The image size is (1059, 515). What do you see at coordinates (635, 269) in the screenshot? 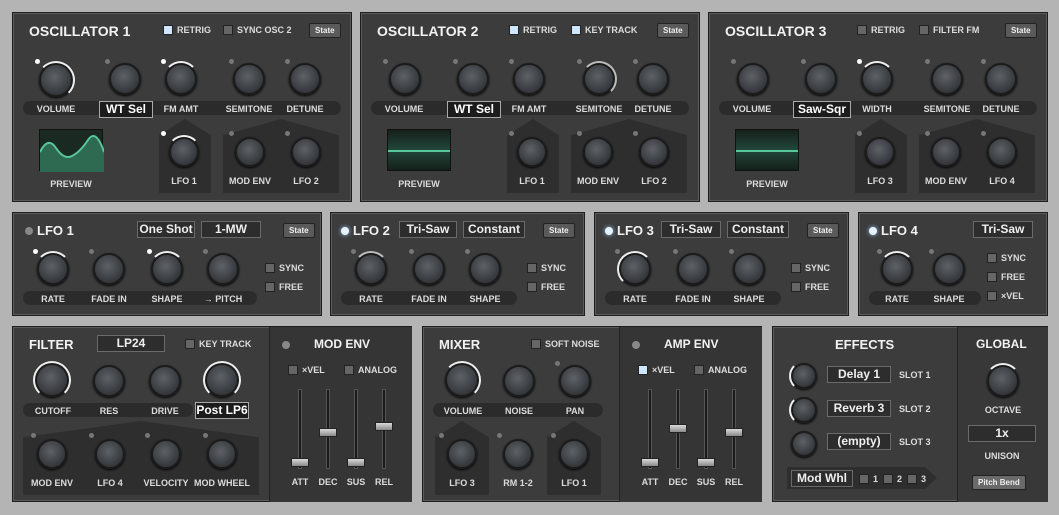
I see `lfo3-rate-knob` at bounding box center [635, 269].